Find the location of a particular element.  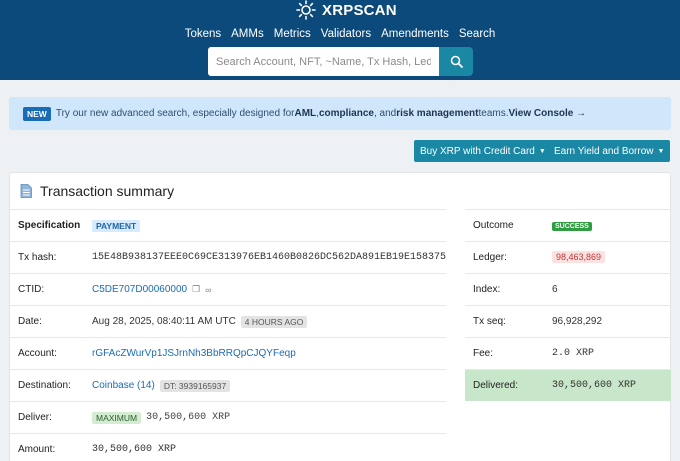

ctid-value: C5DE707D00060000 ❐ ∞ is located at coordinates (152, 289).